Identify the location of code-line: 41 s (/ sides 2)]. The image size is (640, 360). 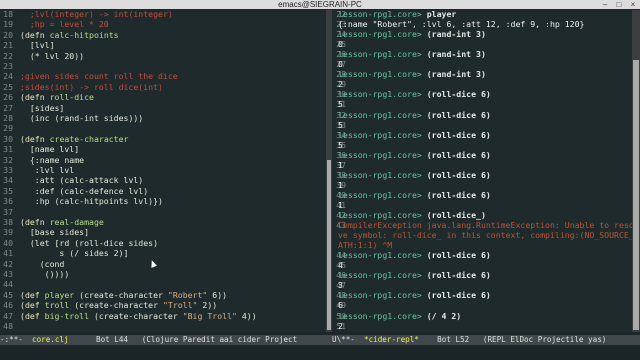
(163, 253).